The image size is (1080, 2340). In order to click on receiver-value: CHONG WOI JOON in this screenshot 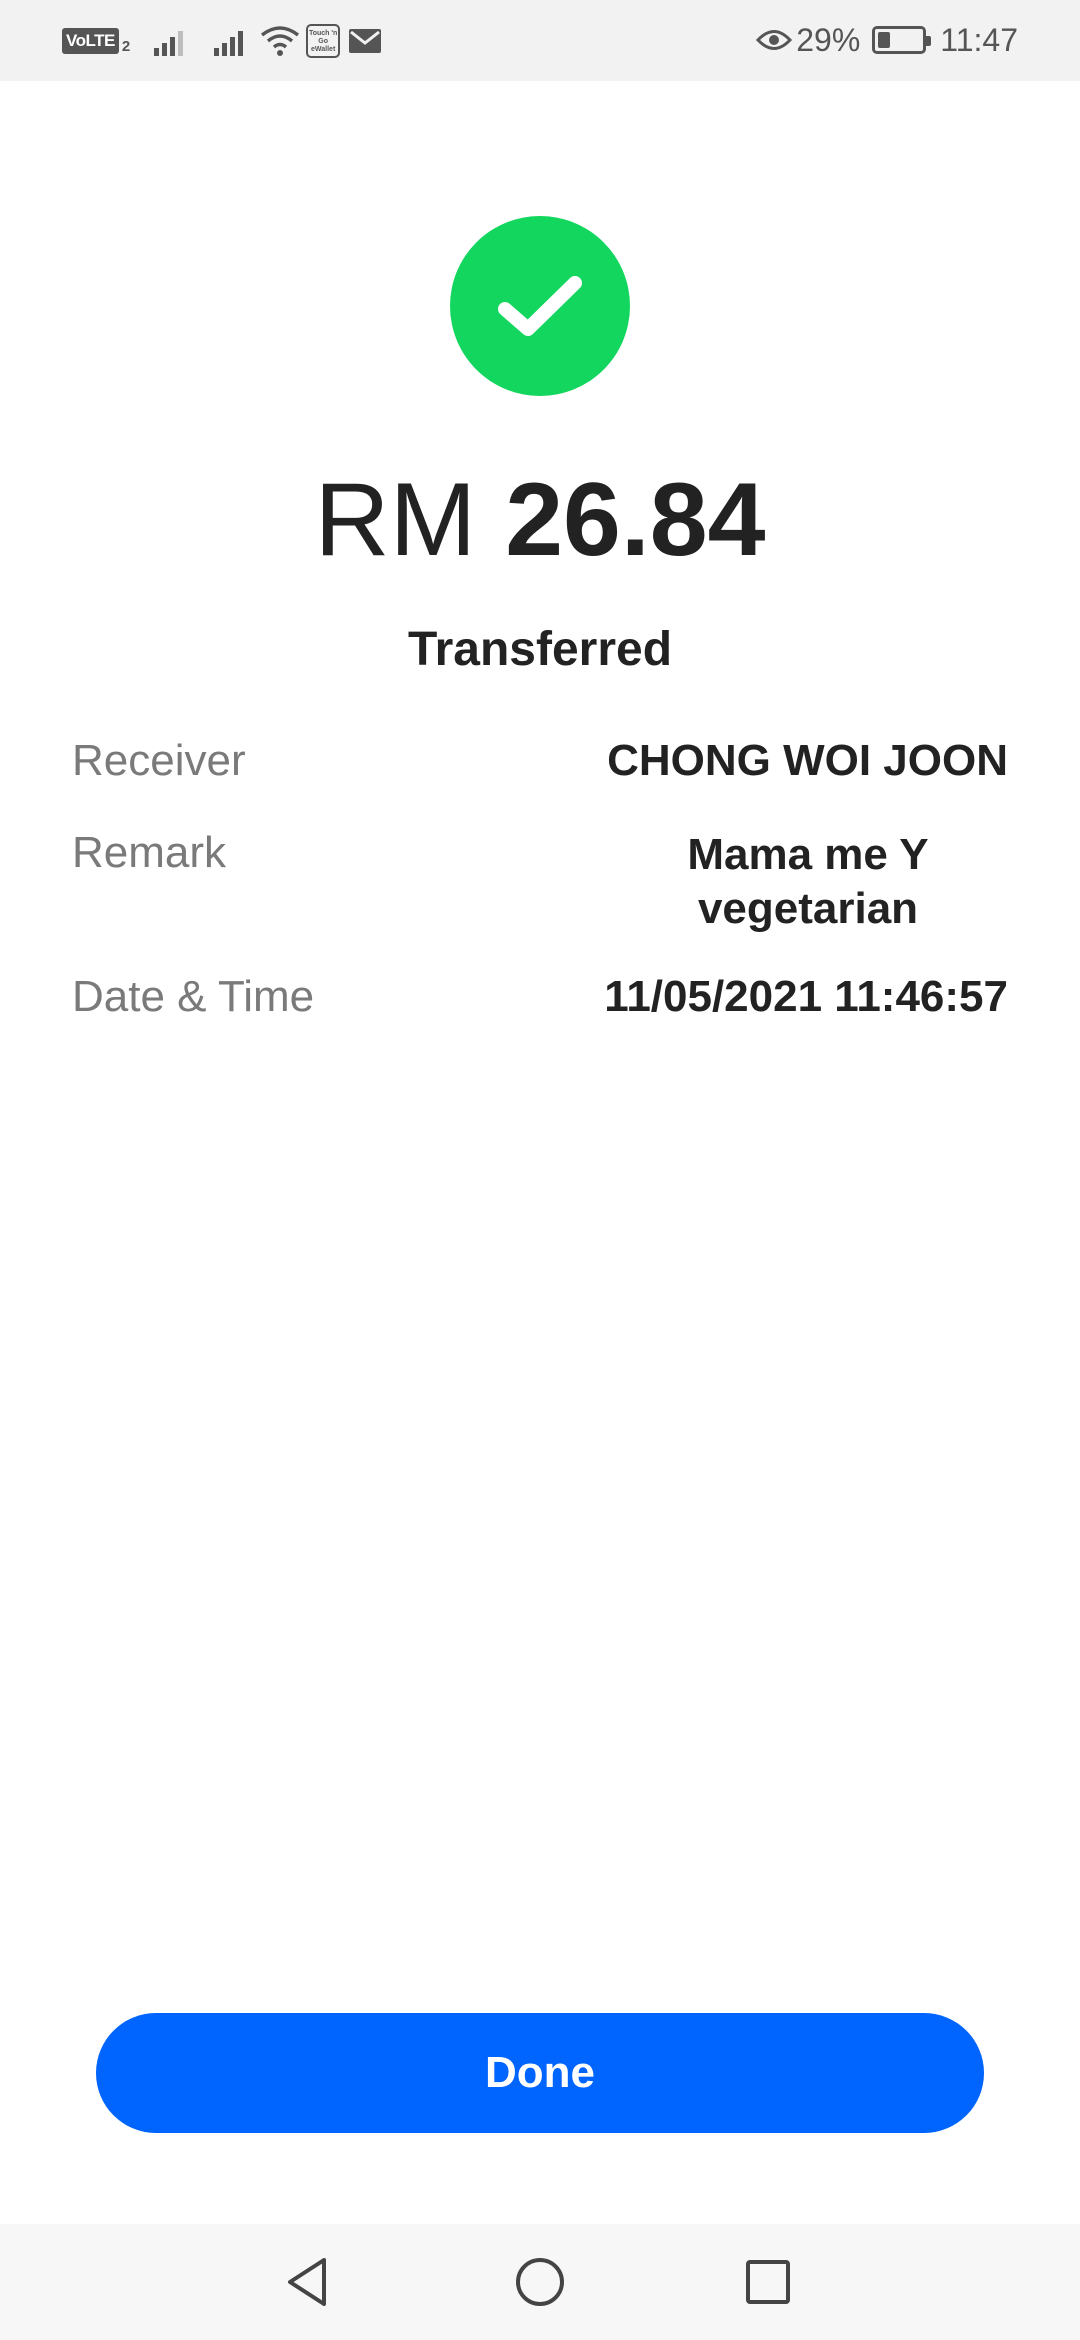, I will do `click(807, 760)`.